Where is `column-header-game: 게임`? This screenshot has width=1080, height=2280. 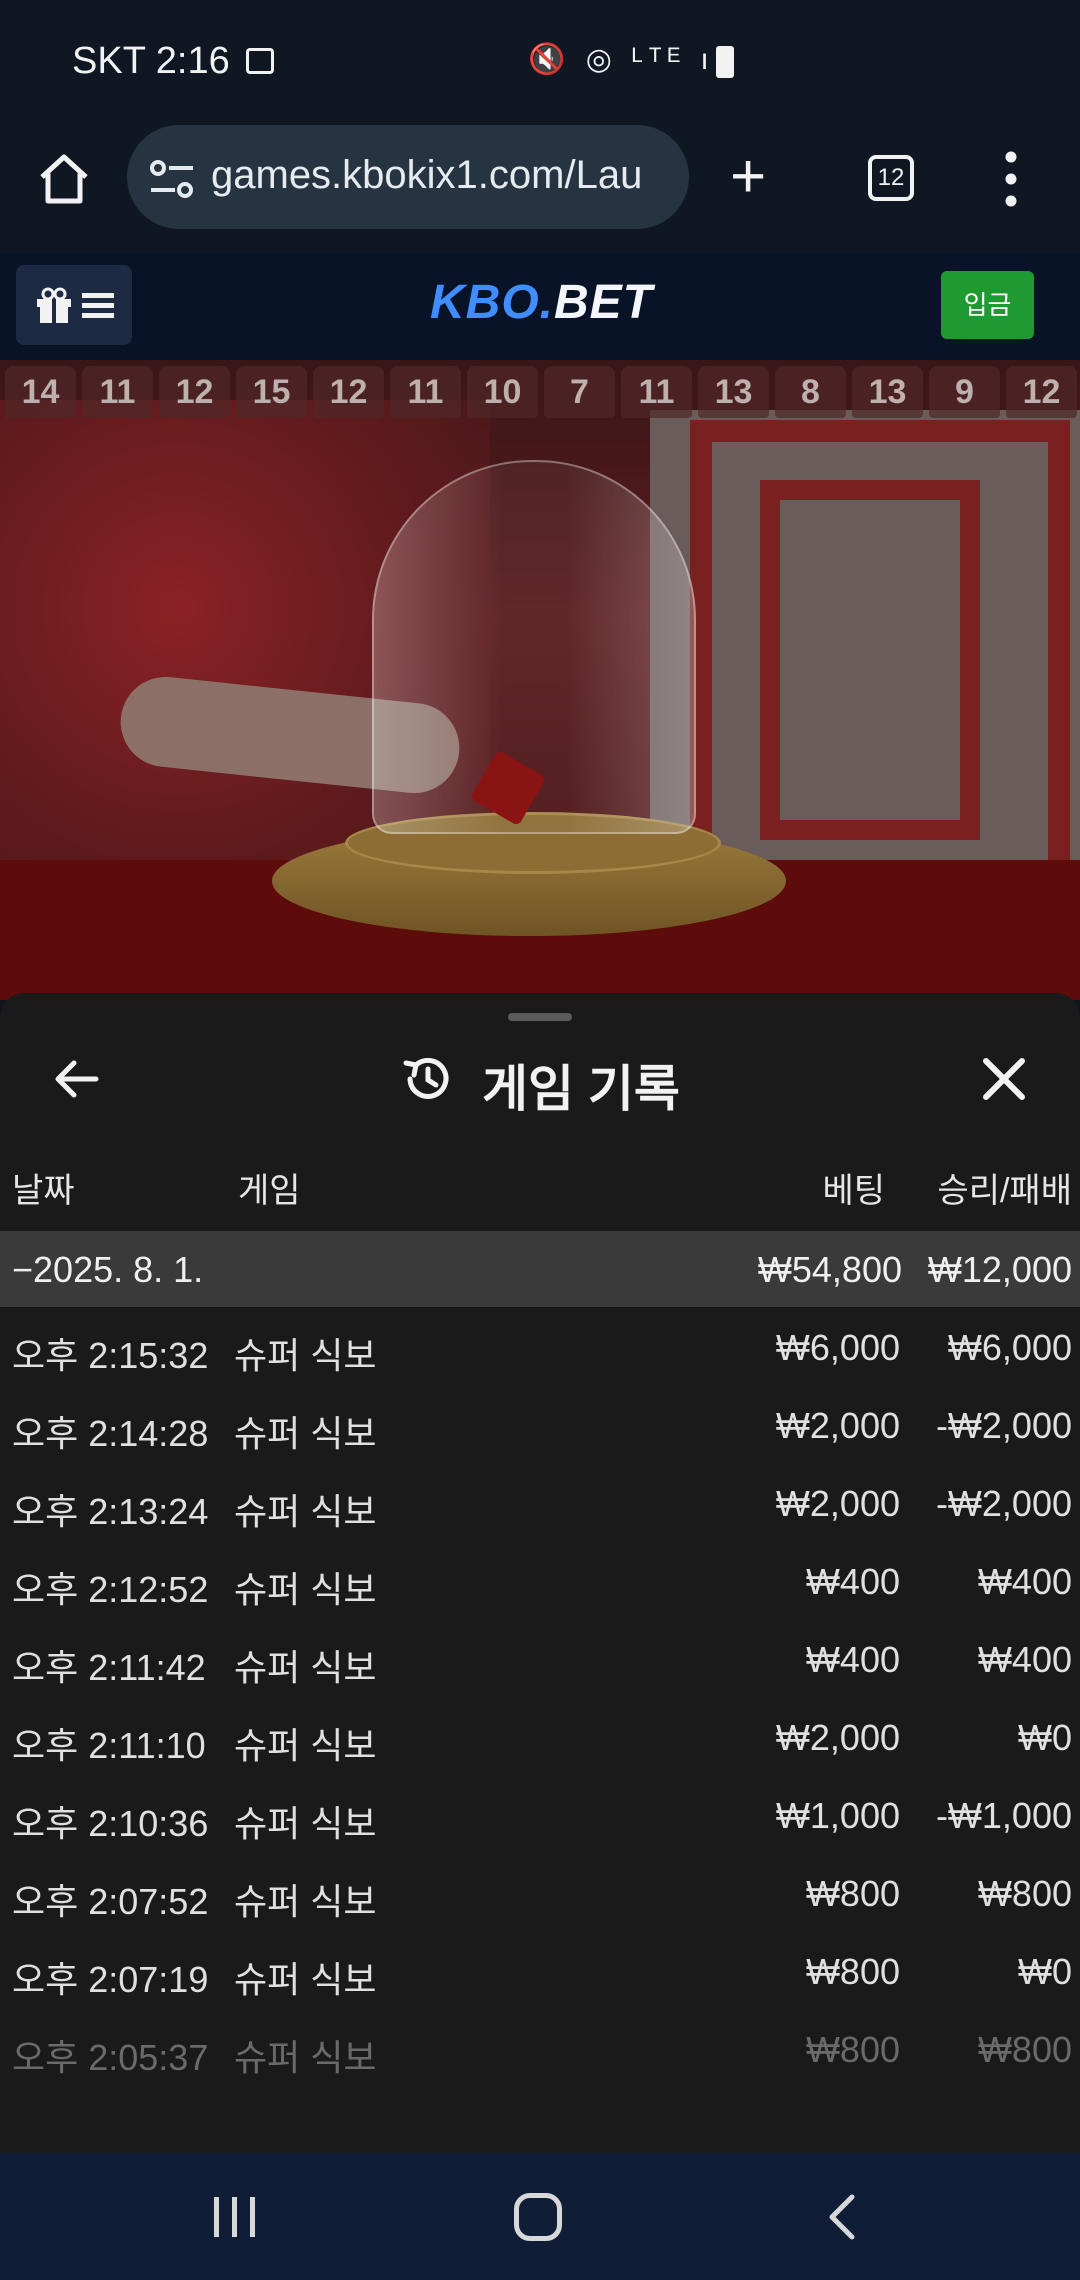
column-header-game: 게임 is located at coordinates (269, 1191).